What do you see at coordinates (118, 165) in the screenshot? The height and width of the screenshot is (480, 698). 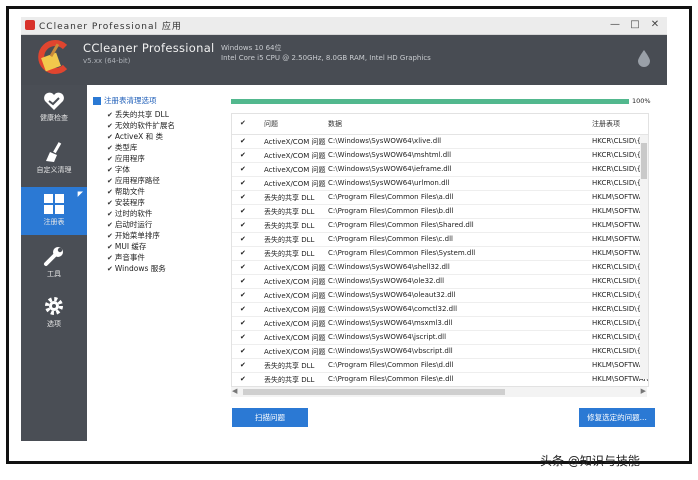 I see `tree-item: ✔ 字体` at bounding box center [118, 165].